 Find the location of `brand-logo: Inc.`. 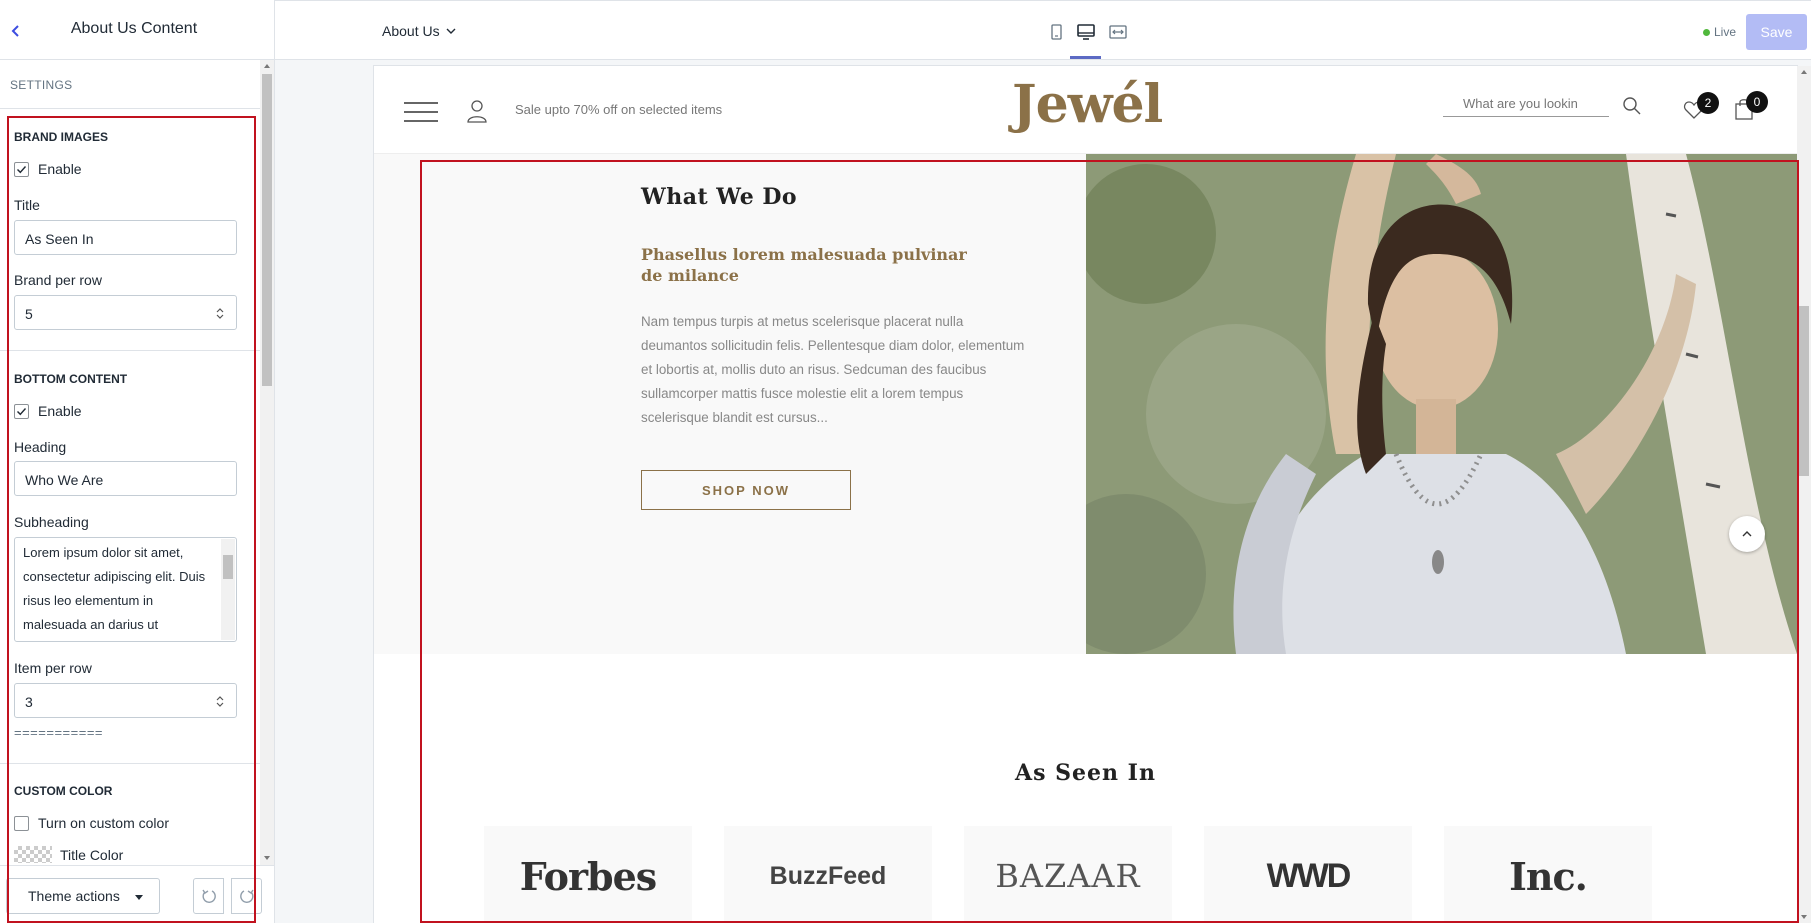

brand-logo: Inc. is located at coordinates (1548, 874).